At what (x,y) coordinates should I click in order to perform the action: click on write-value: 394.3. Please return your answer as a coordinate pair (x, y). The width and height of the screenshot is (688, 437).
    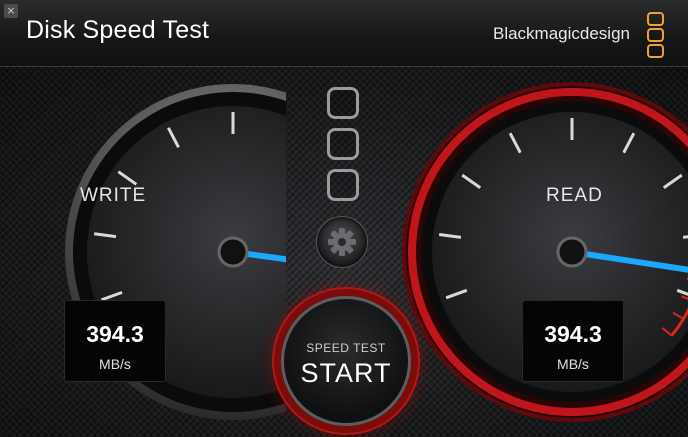
    Looking at the image, I should click on (115, 334).